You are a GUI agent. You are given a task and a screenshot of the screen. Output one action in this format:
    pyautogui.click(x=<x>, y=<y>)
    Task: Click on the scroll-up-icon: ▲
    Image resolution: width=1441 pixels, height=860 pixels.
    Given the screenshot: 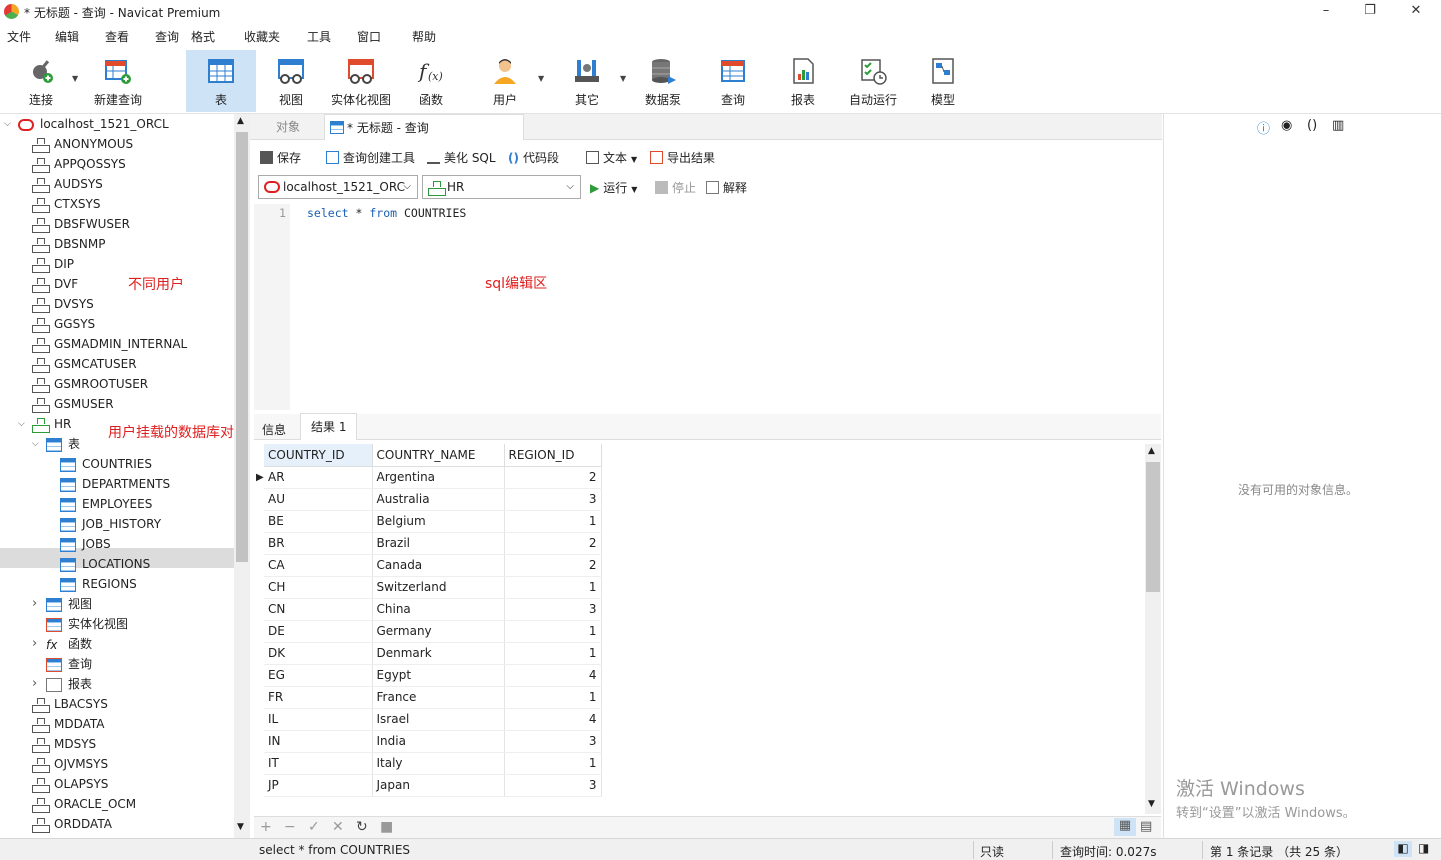 What is the action you would take?
    pyautogui.click(x=1151, y=451)
    